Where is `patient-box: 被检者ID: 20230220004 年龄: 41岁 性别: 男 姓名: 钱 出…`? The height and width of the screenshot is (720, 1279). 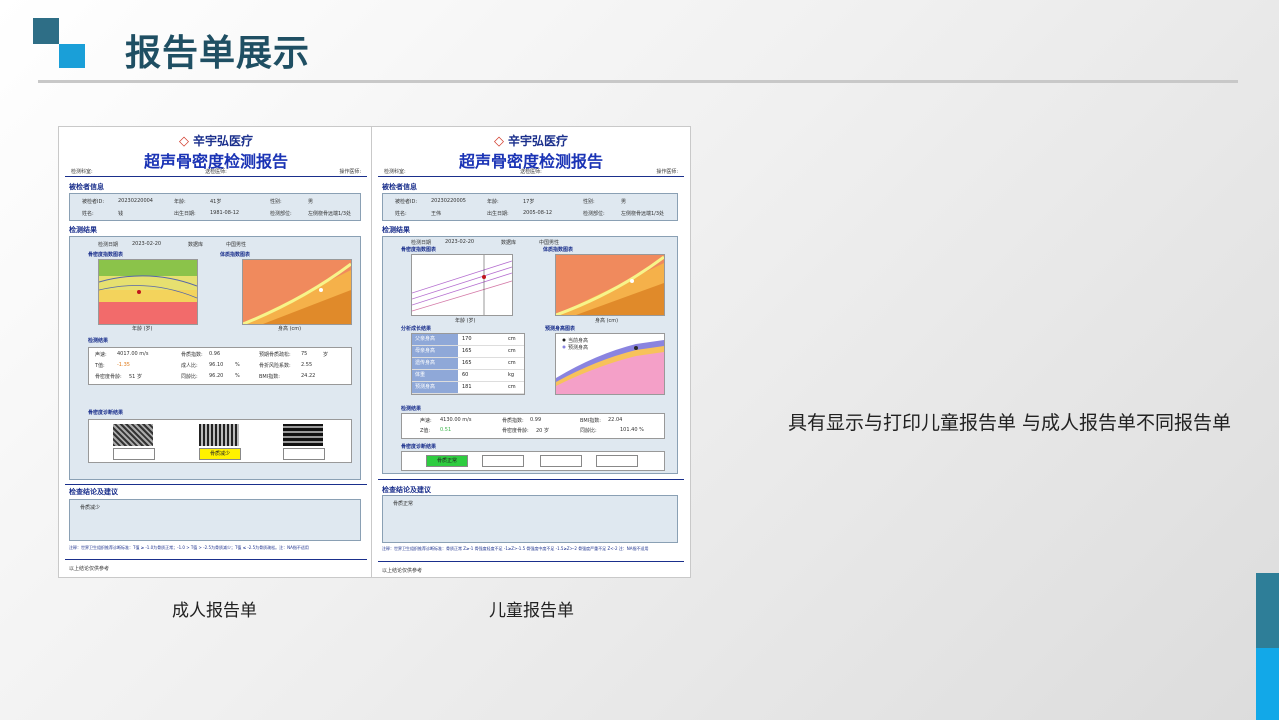 patient-box: 被检者ID: 20230220004 年龄: 41岁 性别: 男 姓名: 钱 出… is located at coordinates (215, 207).